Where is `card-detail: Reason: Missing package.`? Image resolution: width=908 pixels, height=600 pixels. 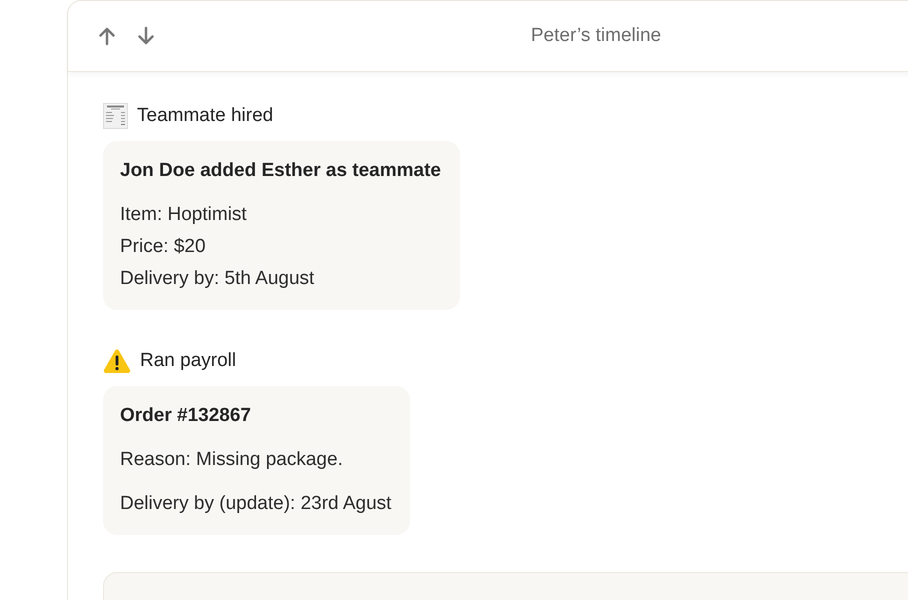
card-detail: Reason: Missing package. is located at coordinates (232, 460).